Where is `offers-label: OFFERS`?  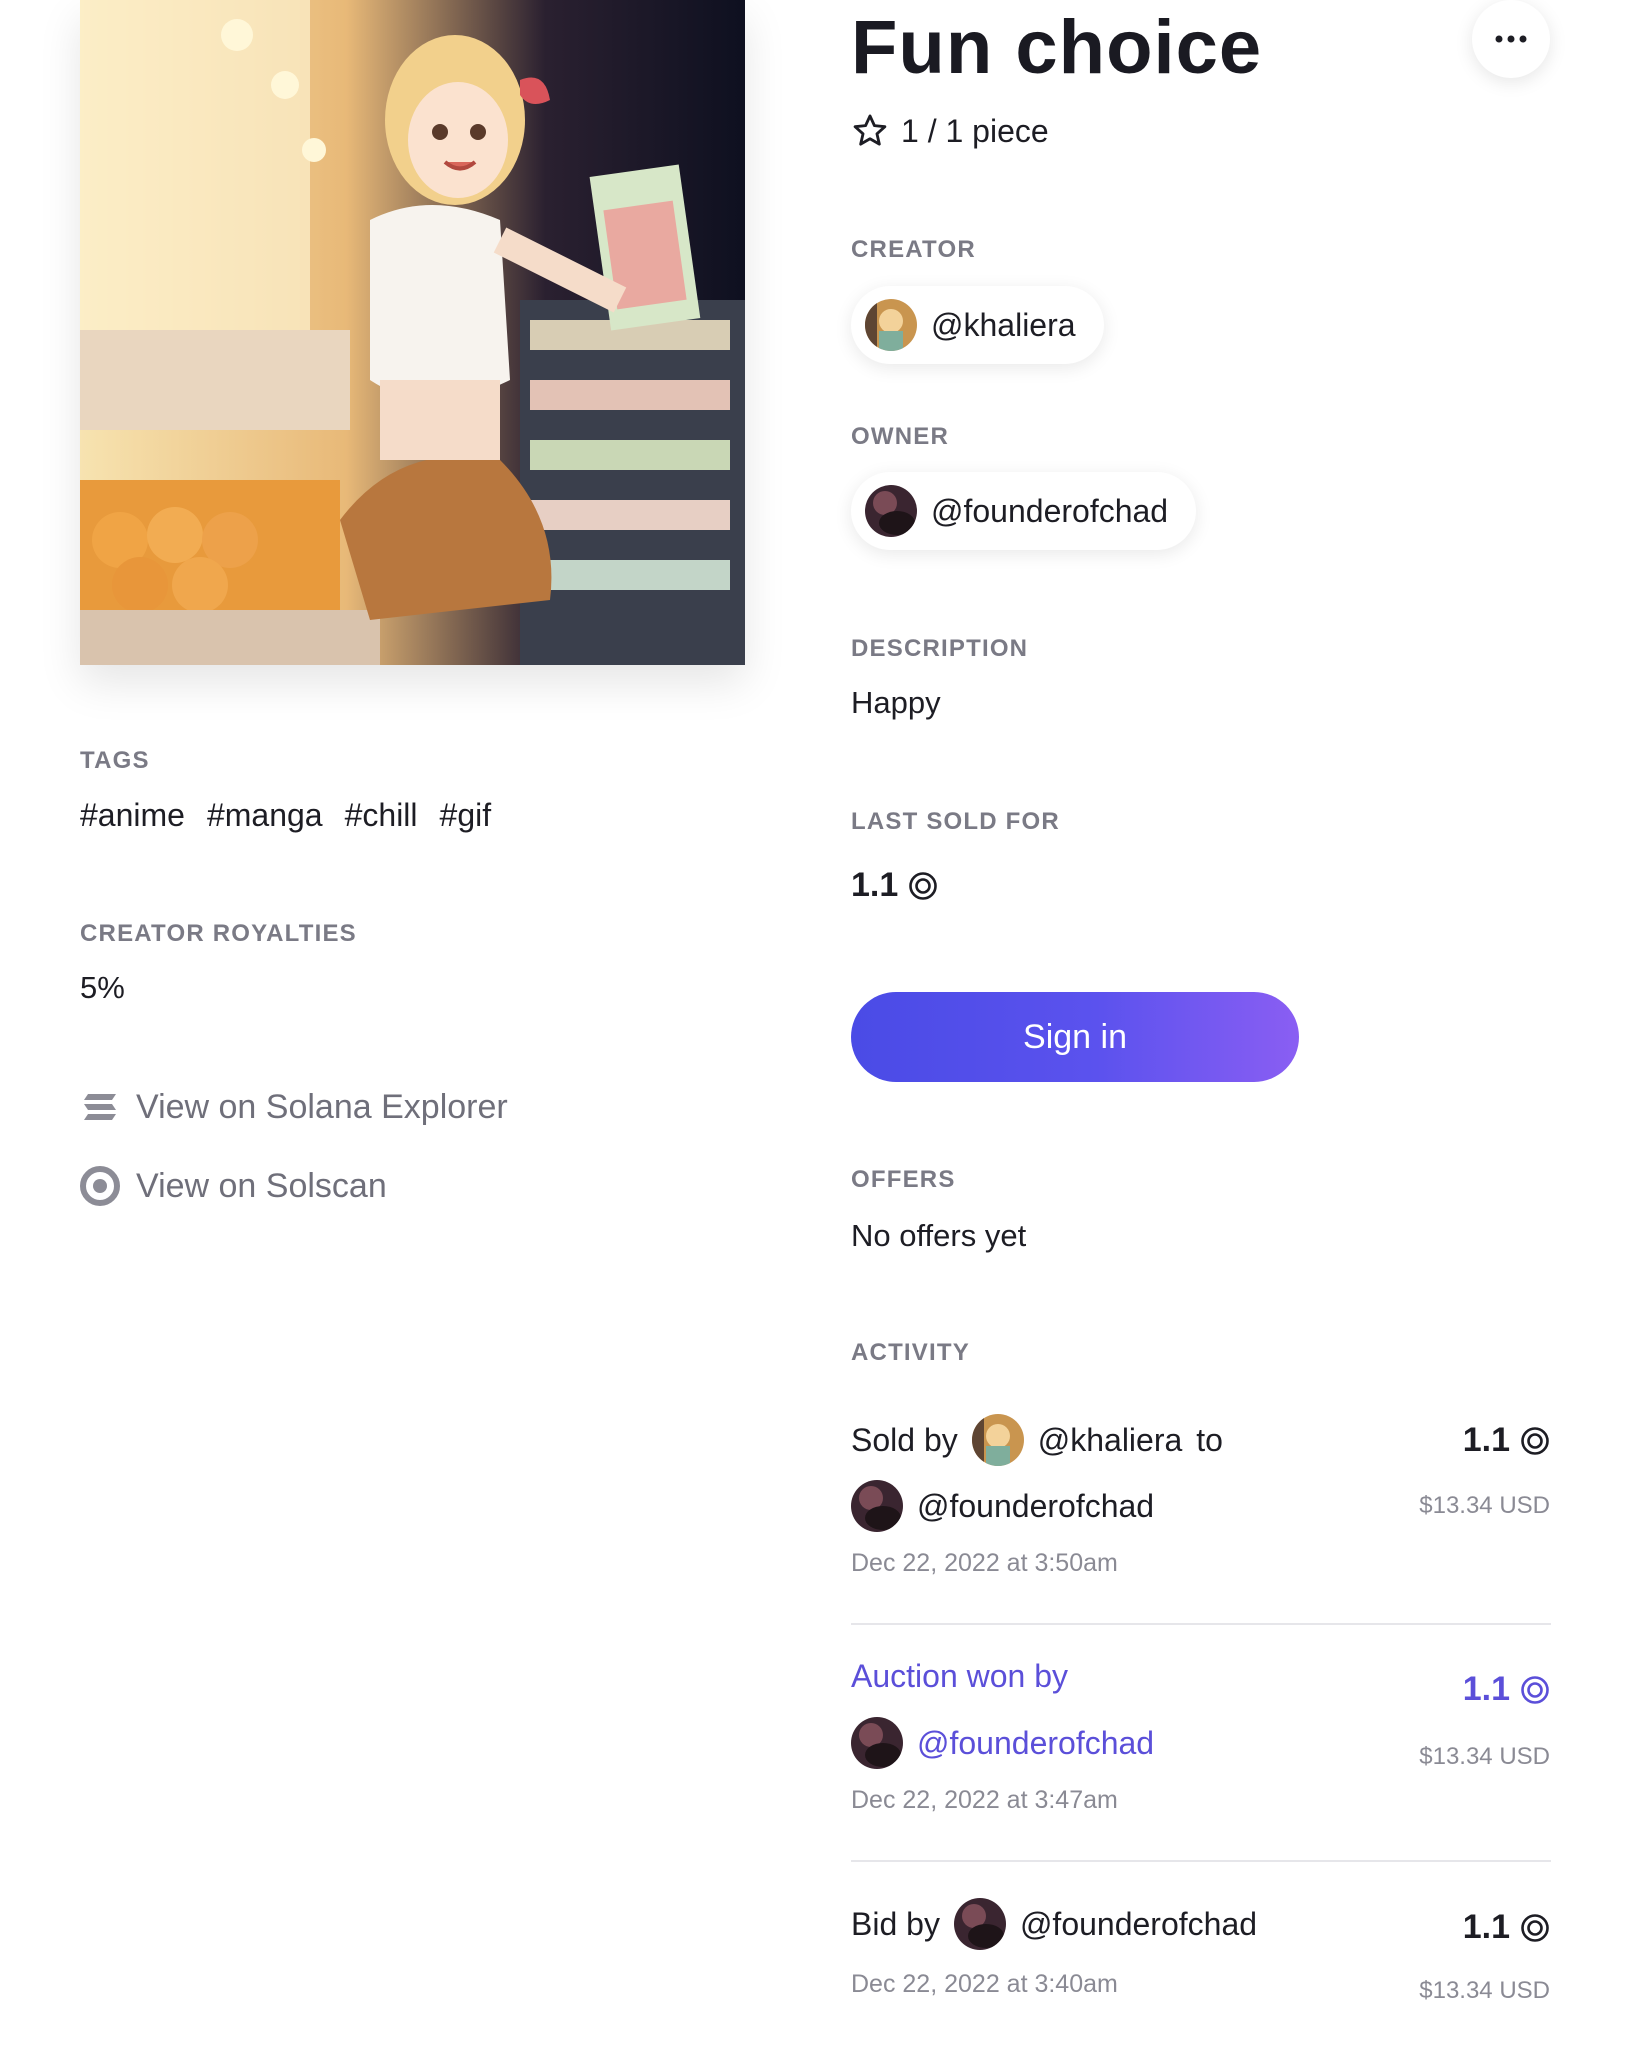 offers-label: OFFERS is located at coordinates (903, 1179).